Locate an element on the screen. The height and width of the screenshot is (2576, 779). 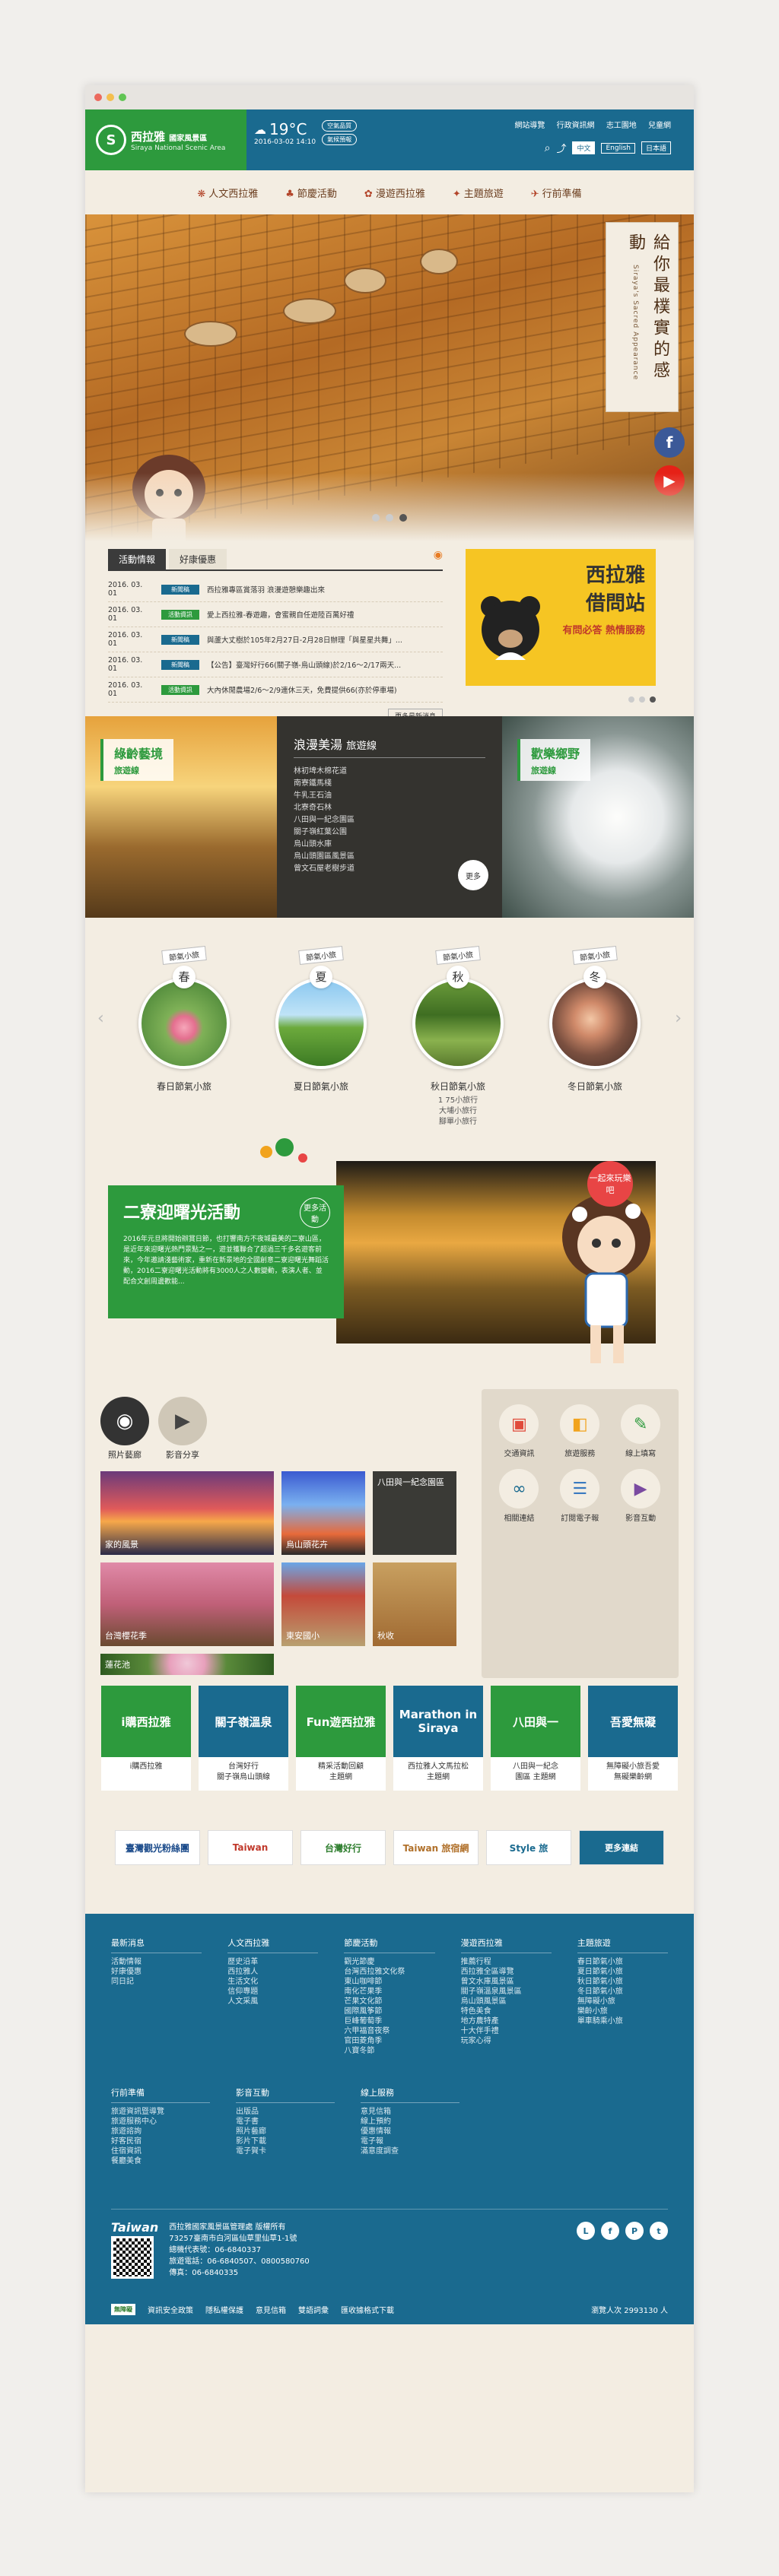
footer-link: 餐廳美食 is located at coordinates (160, 2161).